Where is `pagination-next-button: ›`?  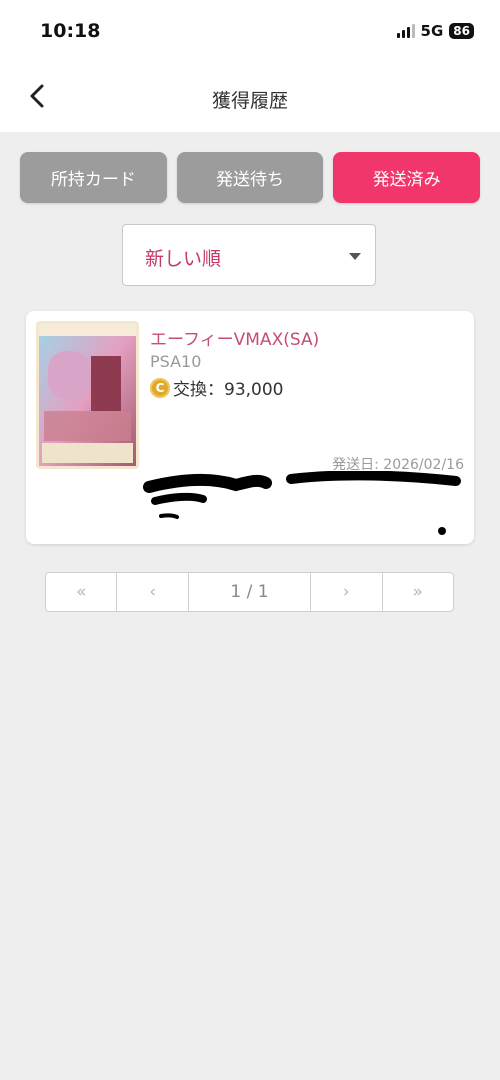 pagination-next-button: › is located at coordinates (347, 592).